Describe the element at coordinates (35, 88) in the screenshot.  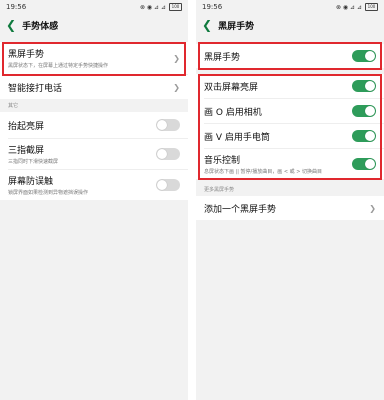
I see `item-label: 智能接打电话` at that location.